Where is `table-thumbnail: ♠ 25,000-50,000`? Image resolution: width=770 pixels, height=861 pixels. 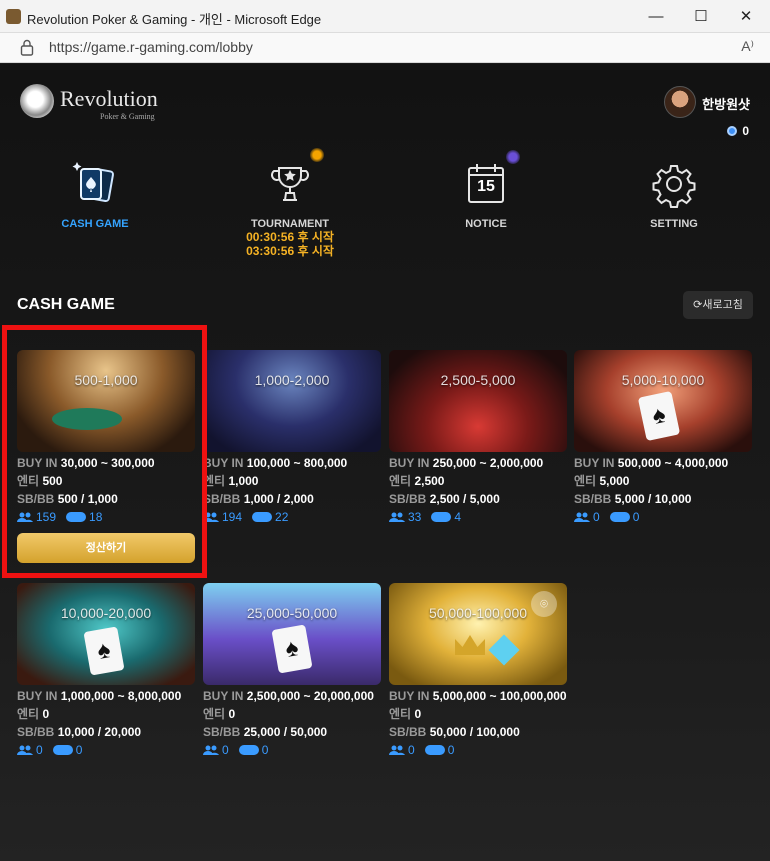 table-thumbnail: ♠ 25,000-50,000 is located at coordinates (292, 634).